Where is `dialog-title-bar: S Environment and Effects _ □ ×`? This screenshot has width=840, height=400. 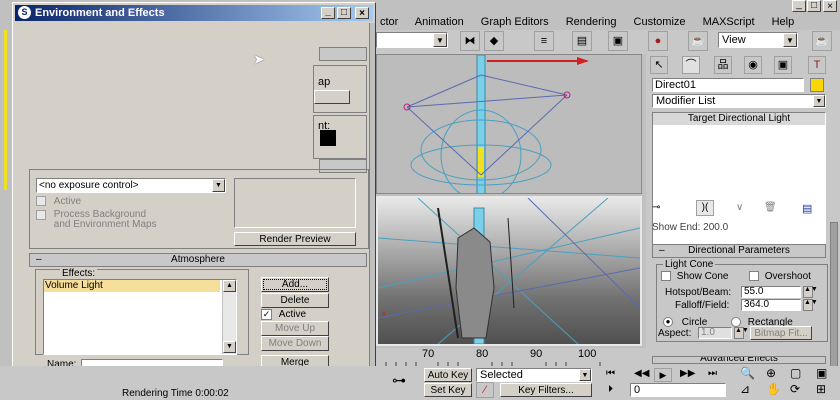 dialog-title-bar: S Environment and Effects _ □ × is located at coordinates (194, 13).